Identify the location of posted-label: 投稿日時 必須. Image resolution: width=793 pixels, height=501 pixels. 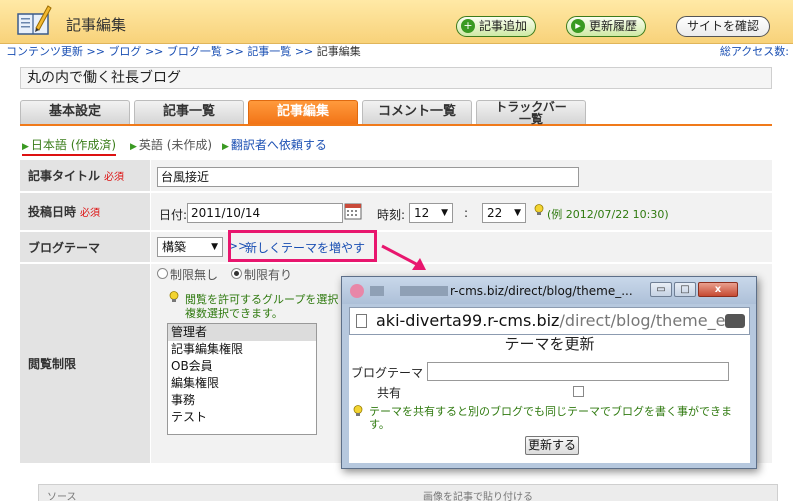
(85, 211).